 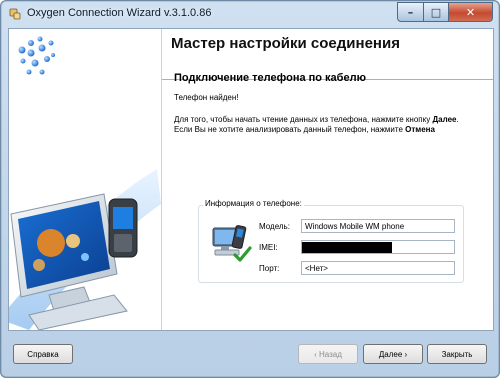 What do you see at coordinates (378, 268) in the screenshot?
I see `port-field: <Нет>` at bounding box center [378, 268].